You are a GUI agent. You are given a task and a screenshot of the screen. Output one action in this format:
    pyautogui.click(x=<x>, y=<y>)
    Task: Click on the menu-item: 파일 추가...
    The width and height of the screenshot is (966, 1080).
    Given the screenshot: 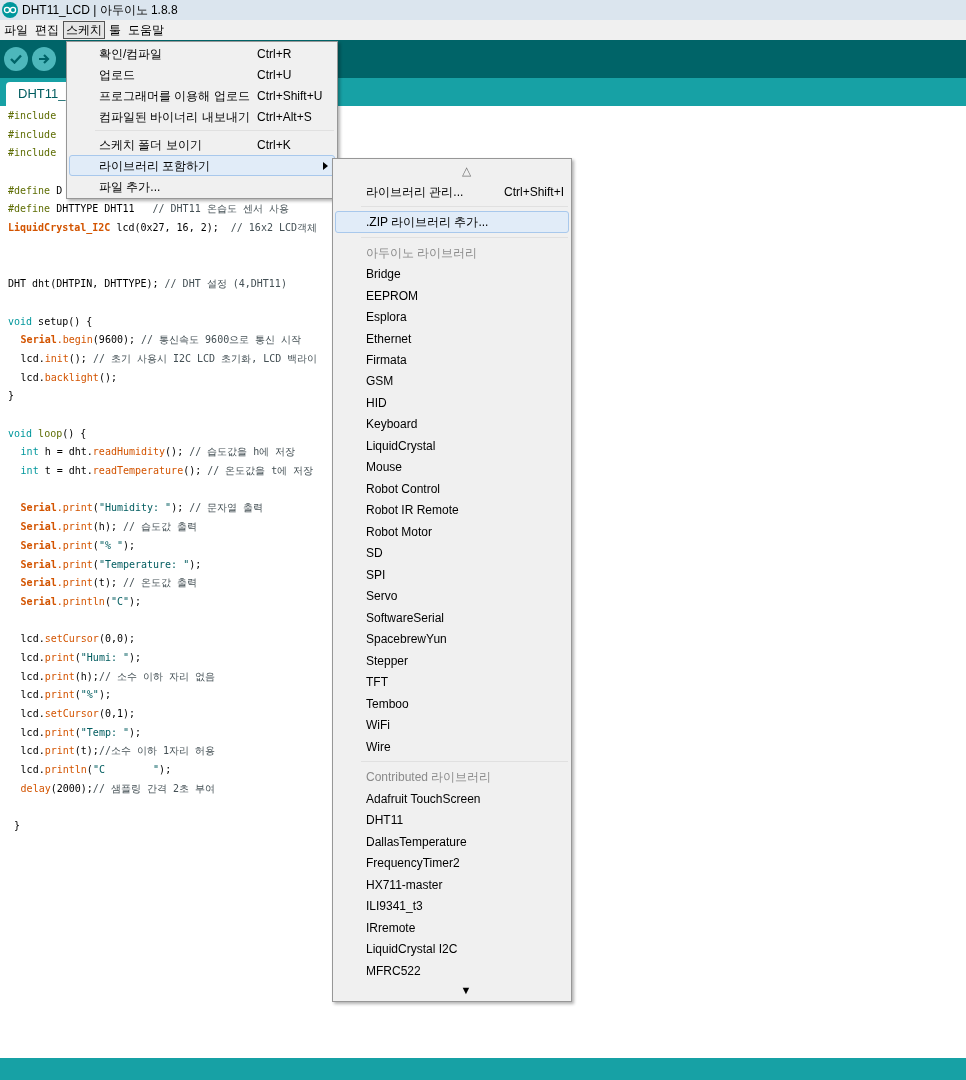 What is the action you would take?
    pyautogui.click(x=202, y=186)
    